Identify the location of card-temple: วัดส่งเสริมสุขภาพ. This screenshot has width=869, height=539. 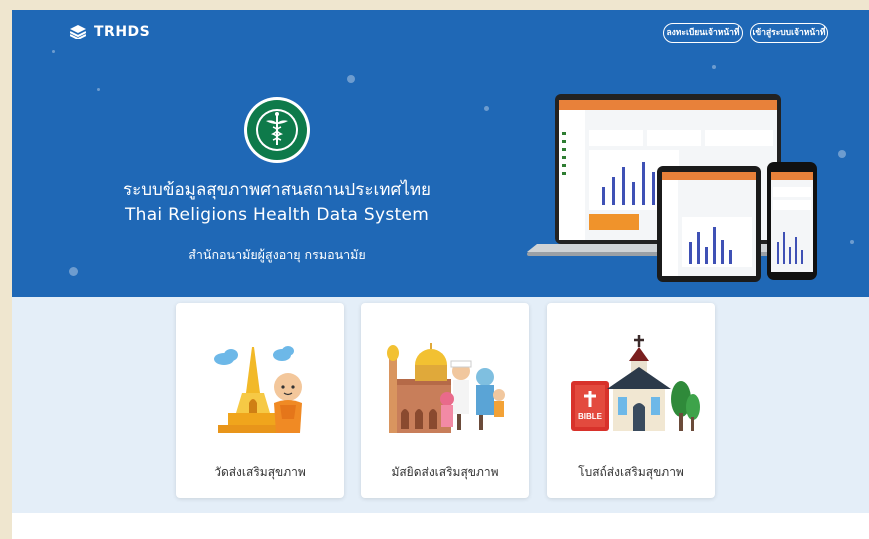
(260, 400).